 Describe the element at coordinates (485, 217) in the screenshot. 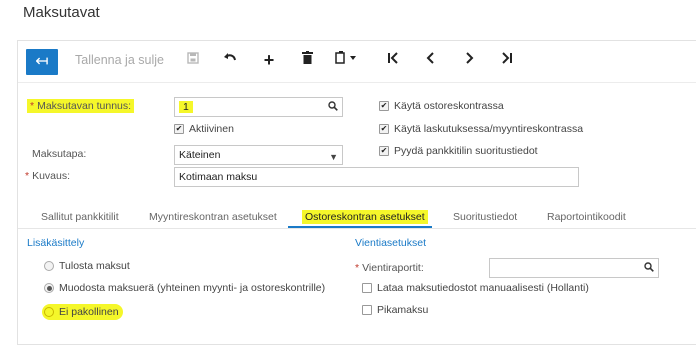

I see `tab-payment-details: Suoritustiedot` at that location.